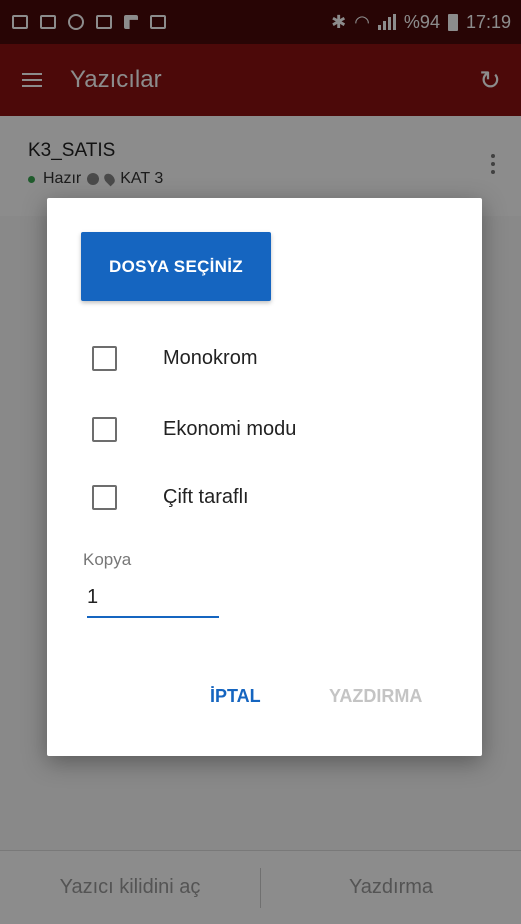  Describe the element at coordinates (176, 266) in the screenshot. I see `choose-file-button: DOSYA SEÇİNİZ` at that location.